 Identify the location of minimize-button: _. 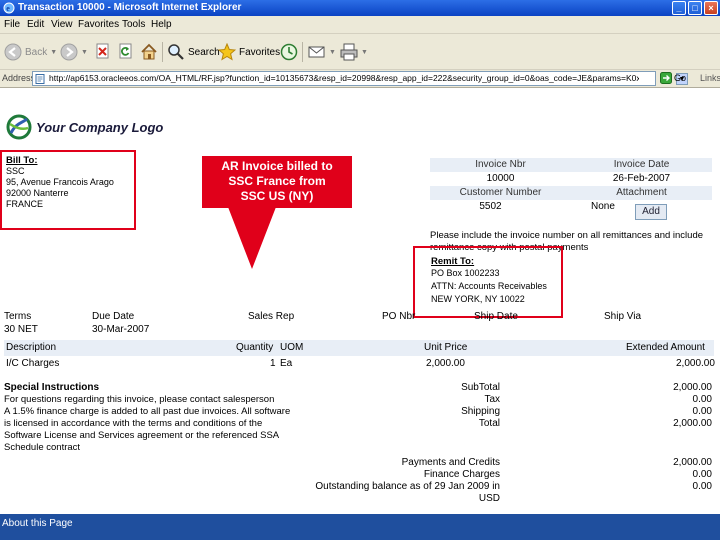
(679, 8).